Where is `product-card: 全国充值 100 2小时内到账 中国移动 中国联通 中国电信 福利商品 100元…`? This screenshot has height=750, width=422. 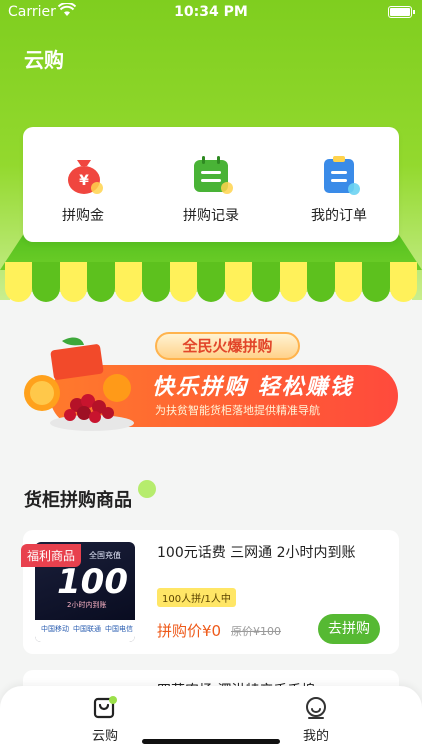
product-card: 全国充值 100 2小时内到账 中国移动 中国联通 中国电信 福利商品 100元… is located at coordinates (210, 592).